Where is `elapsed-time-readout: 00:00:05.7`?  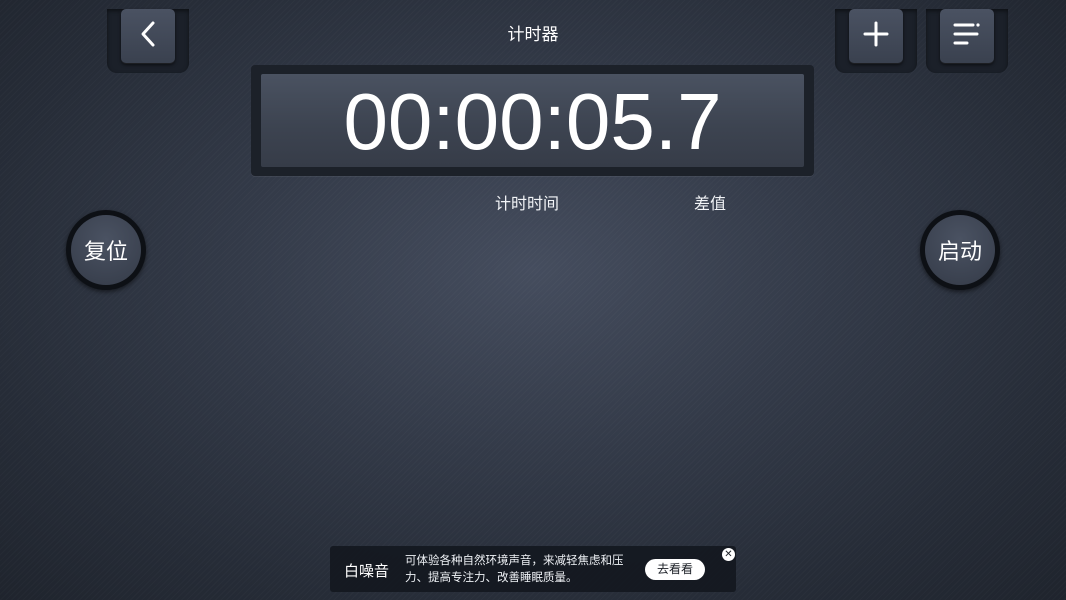
elapsed-time-readout: 00:00:05.7 is located at coordinates (532, 121).